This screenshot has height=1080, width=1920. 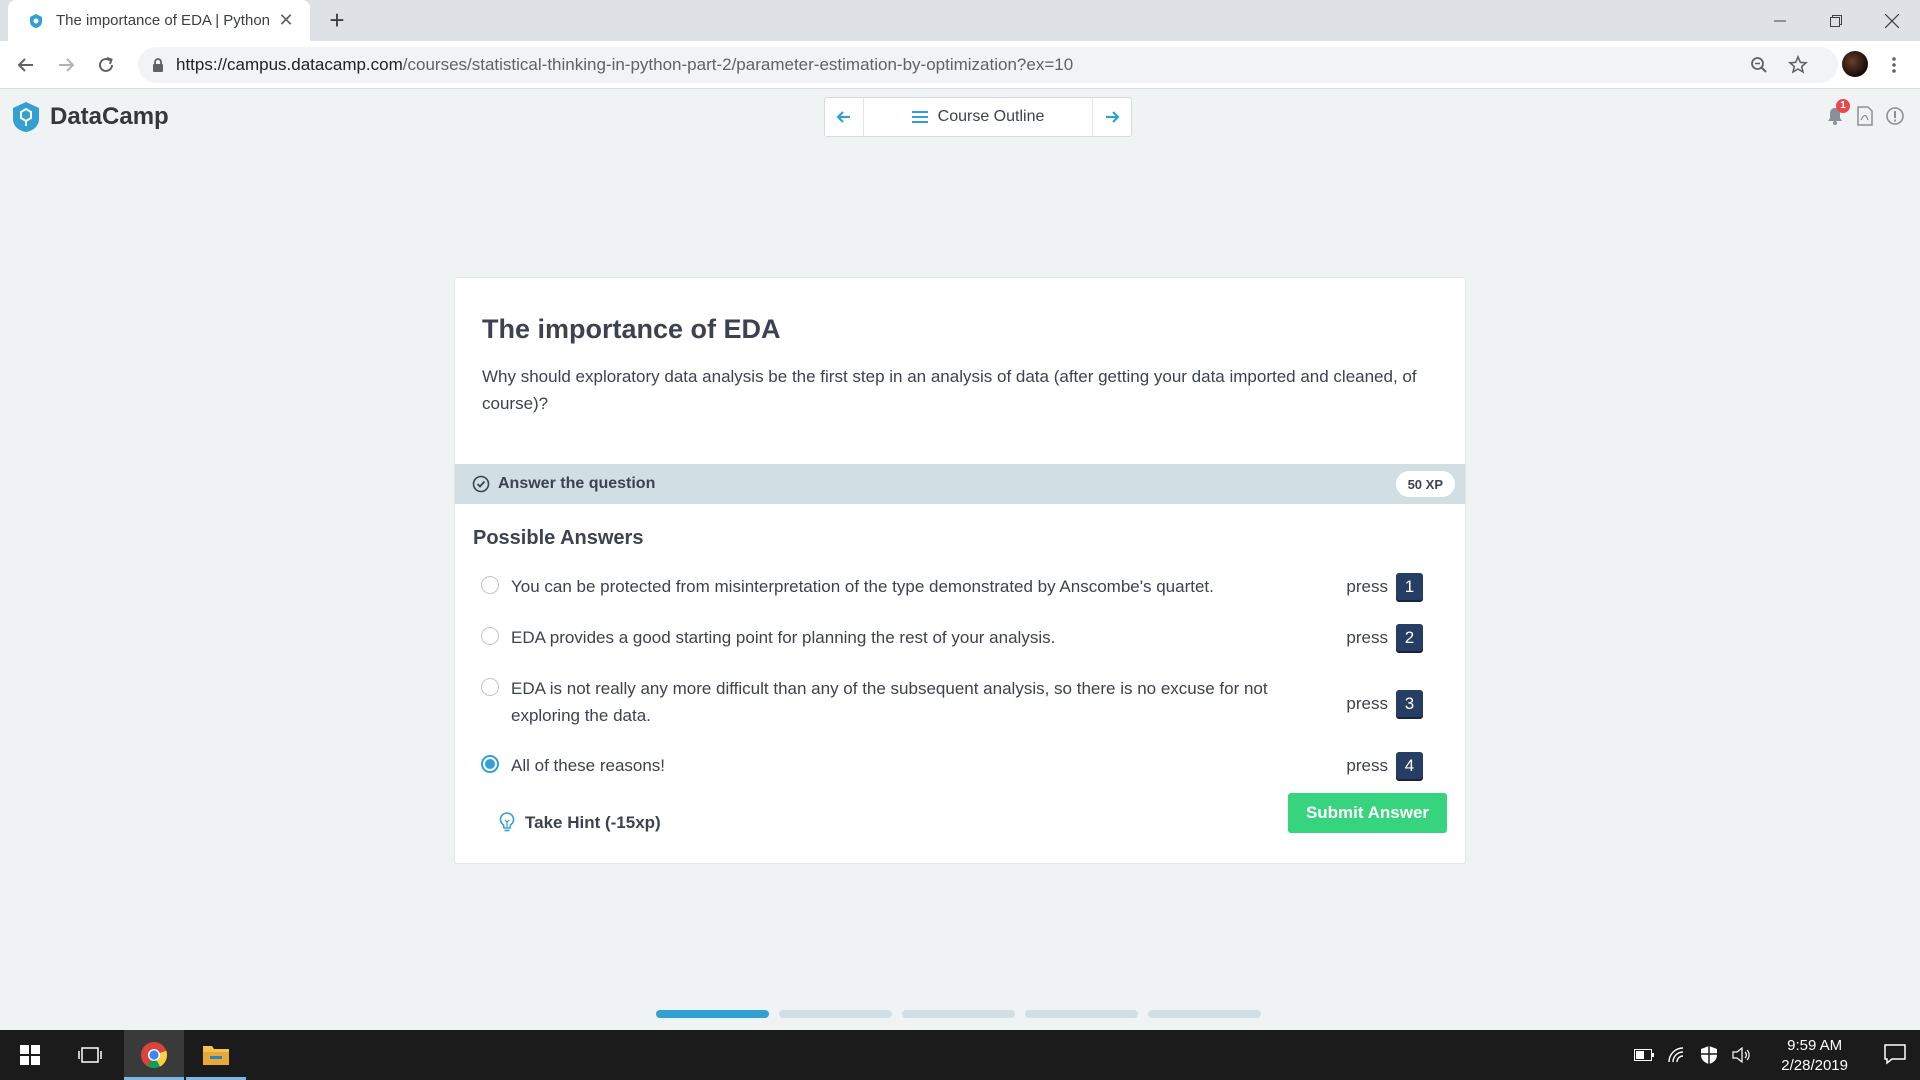 I want to click on volume-icon, so click(x=1741, y=1055).